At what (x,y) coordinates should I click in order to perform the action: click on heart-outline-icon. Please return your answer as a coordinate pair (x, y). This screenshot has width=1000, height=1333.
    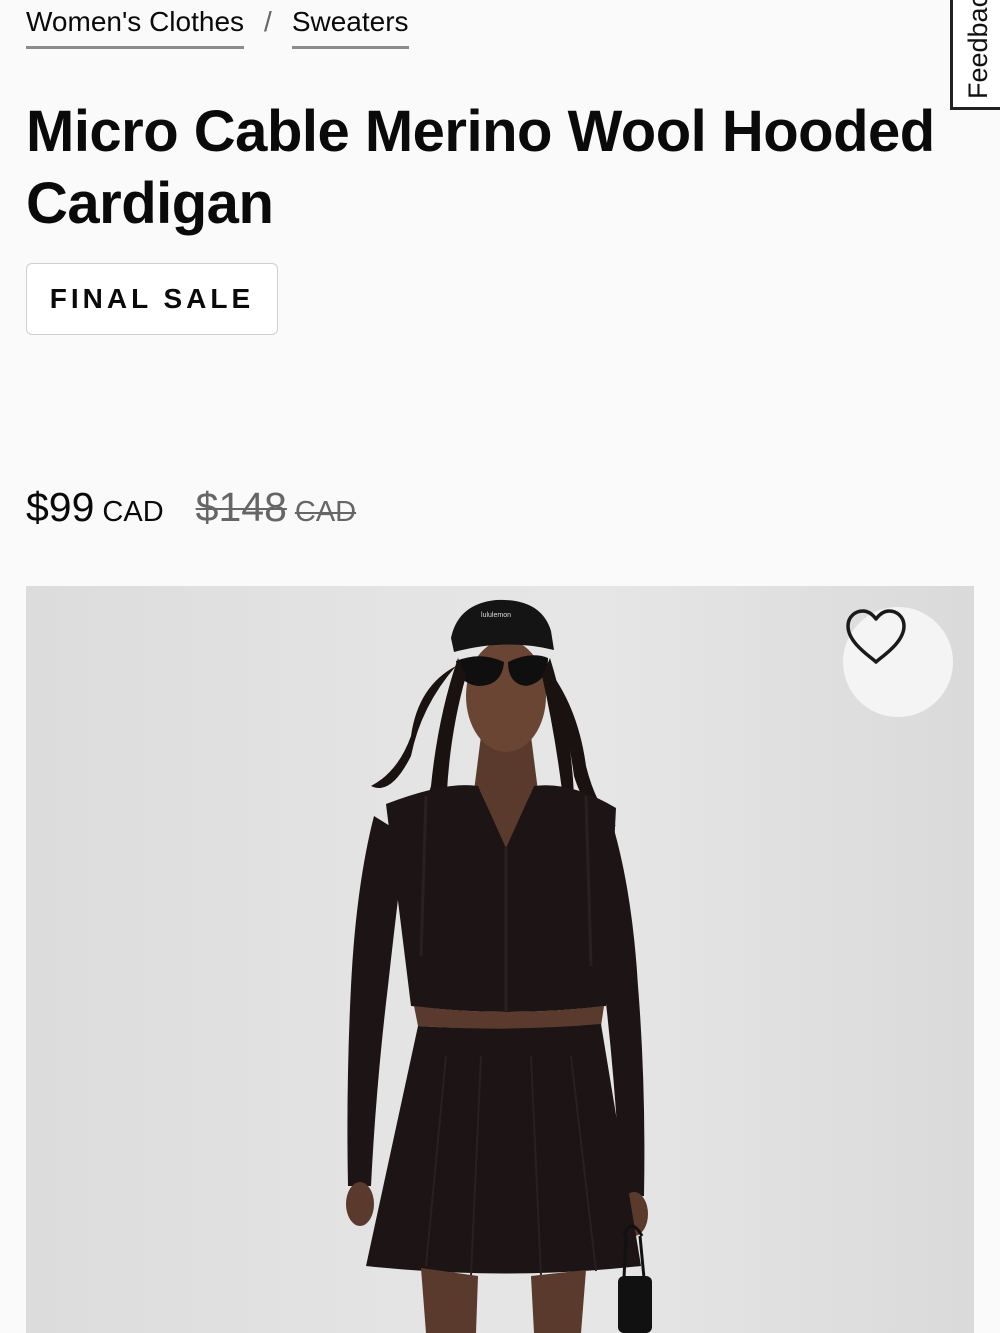
    Looking at the image, I should click on (876, 636).